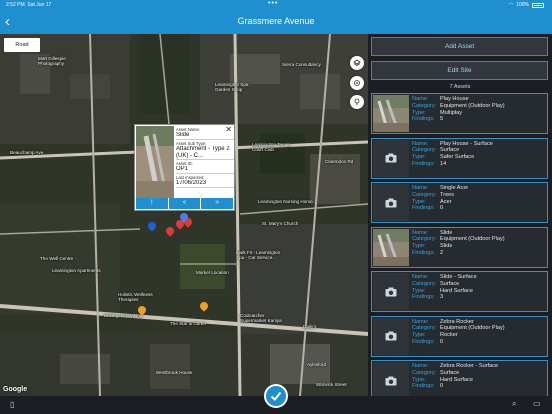 This screenshot has width=552, height=414. I want to click on map-label-the-well: The Well Centre, so click(57, 258).